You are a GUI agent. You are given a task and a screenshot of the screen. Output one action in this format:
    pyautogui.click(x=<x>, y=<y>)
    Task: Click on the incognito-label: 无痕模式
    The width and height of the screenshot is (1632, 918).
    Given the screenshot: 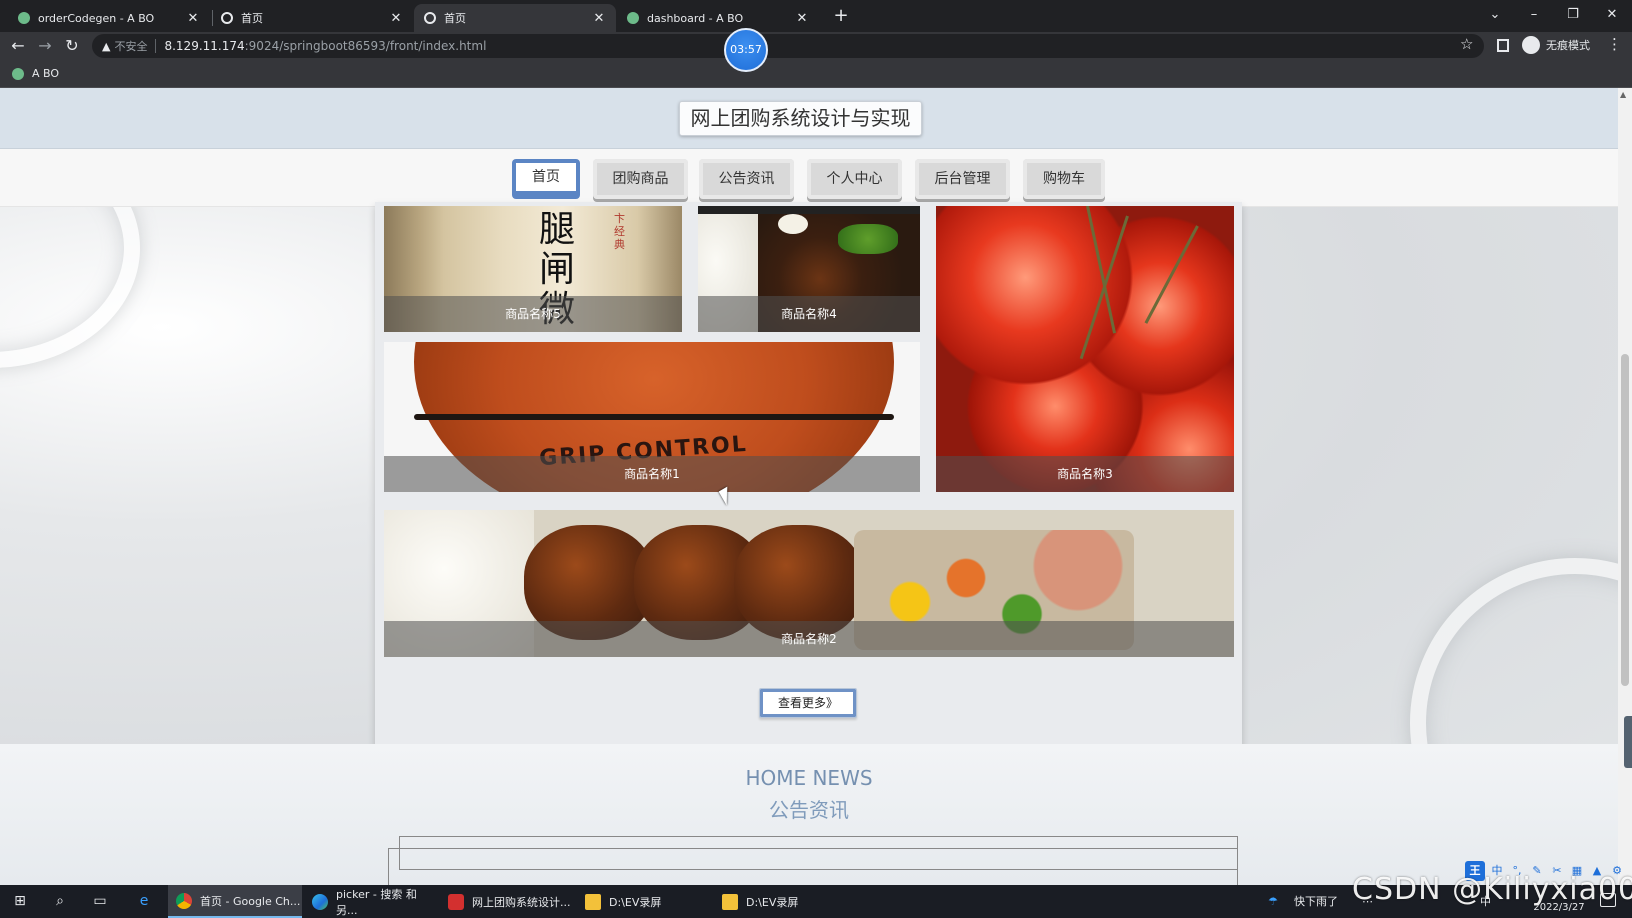 What is the action you would take?
    pyautogui.click(x=1568, y=45)
    